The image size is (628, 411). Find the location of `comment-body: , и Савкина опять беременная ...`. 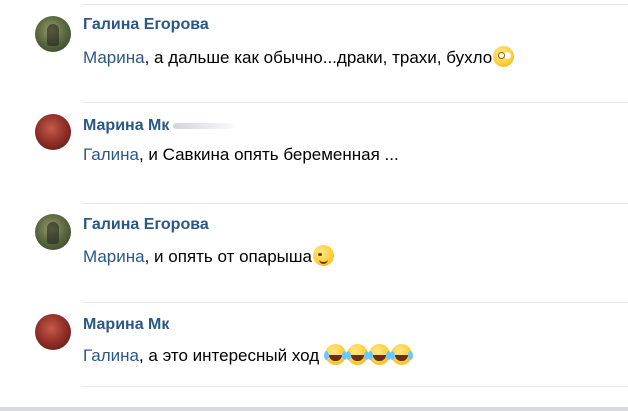

comment-body: , и Савкина опять беременная ... is located at coordinates (268, 154).